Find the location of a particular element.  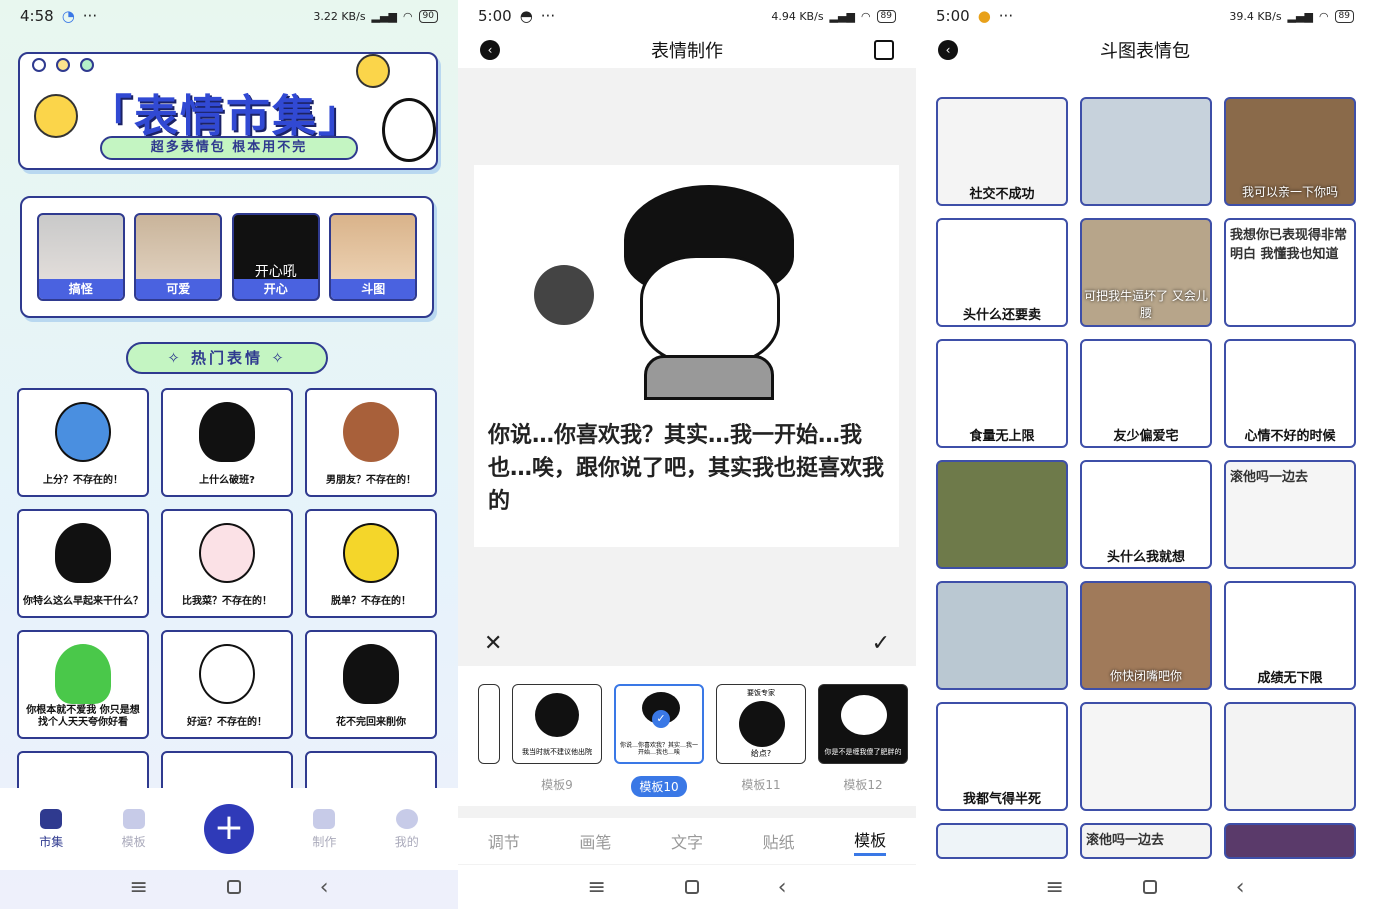

sticker-caption: 心情不好的时候 is located at coordinates (1290, 436).